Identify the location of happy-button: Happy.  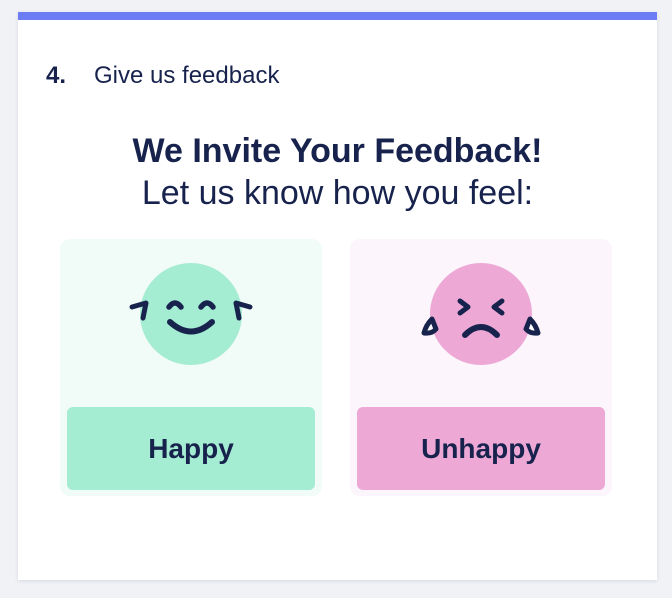
(191, 448).